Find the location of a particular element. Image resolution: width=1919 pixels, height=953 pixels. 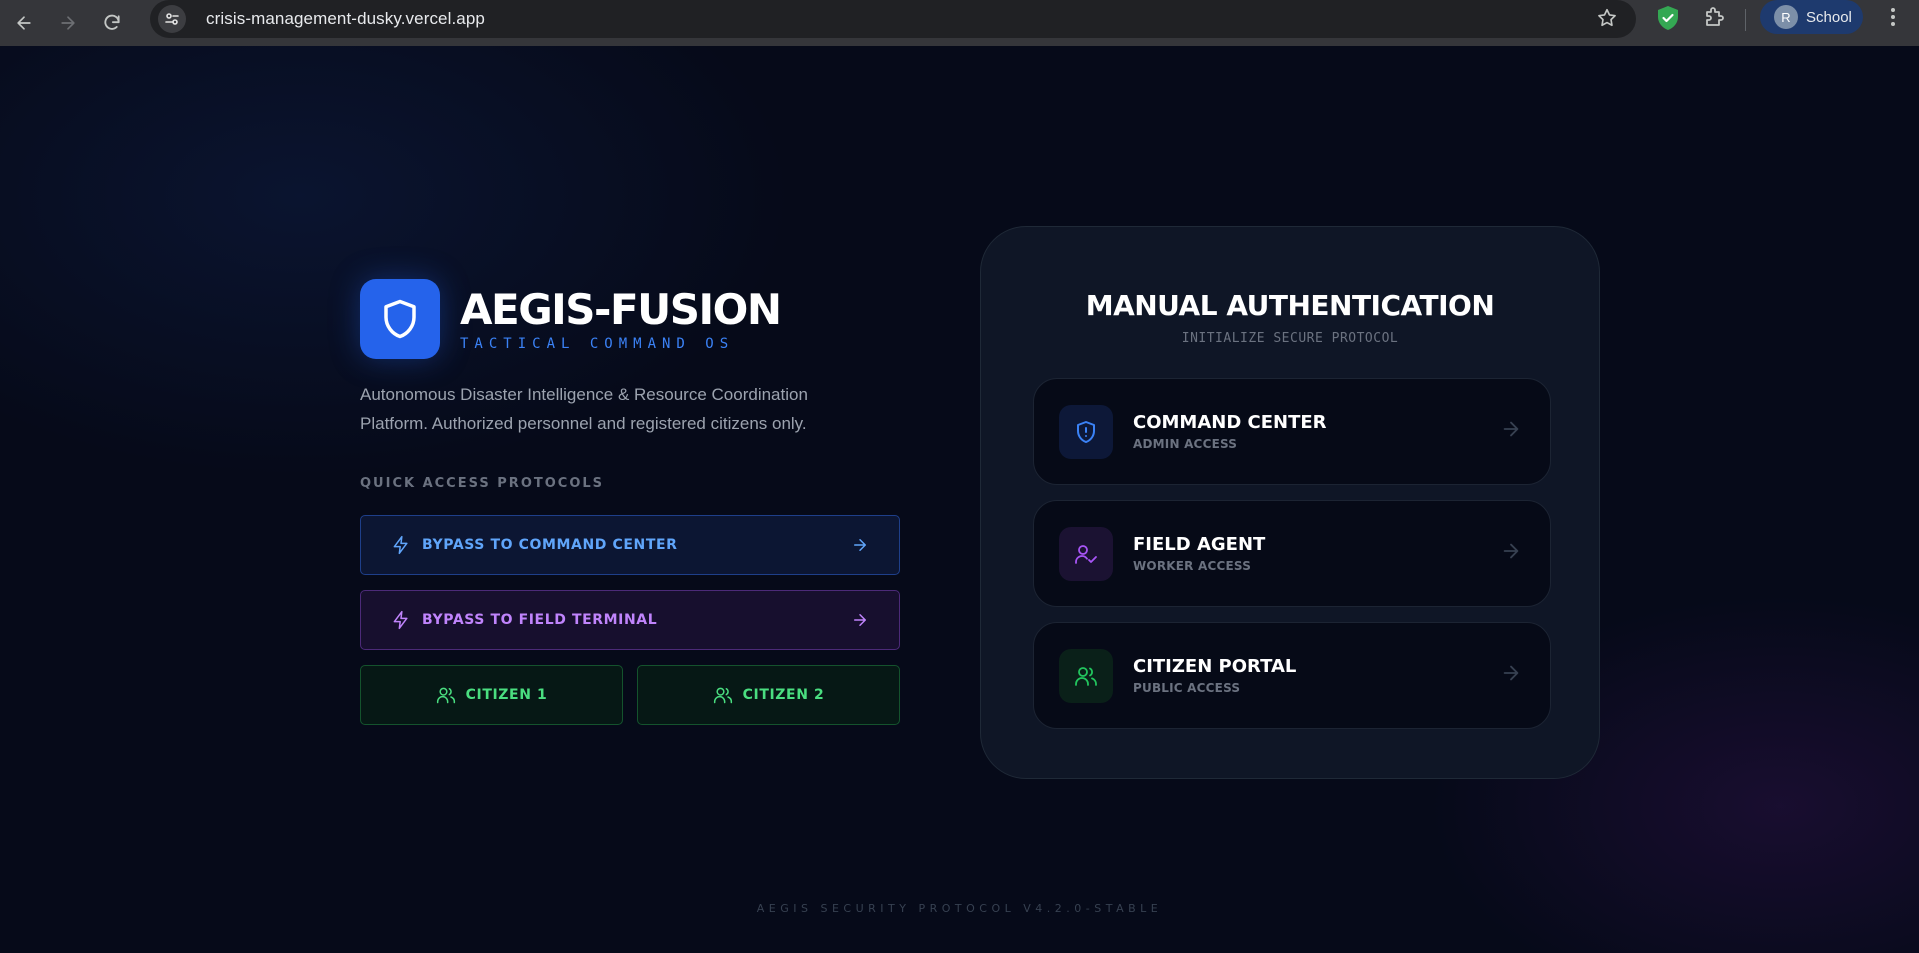

bookmark-button is located at coordinates (1607, 20).